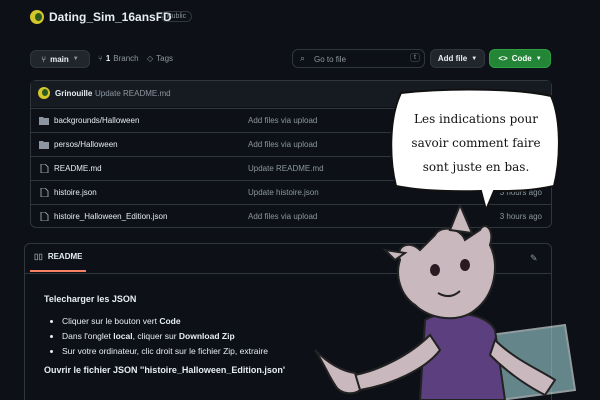 This screenshot has height=400, width=600. What do you see at coordinates (476, 167) in the screenshot?
I see `speech-line: sont juste en bas.` at bounding box center [476, 167].